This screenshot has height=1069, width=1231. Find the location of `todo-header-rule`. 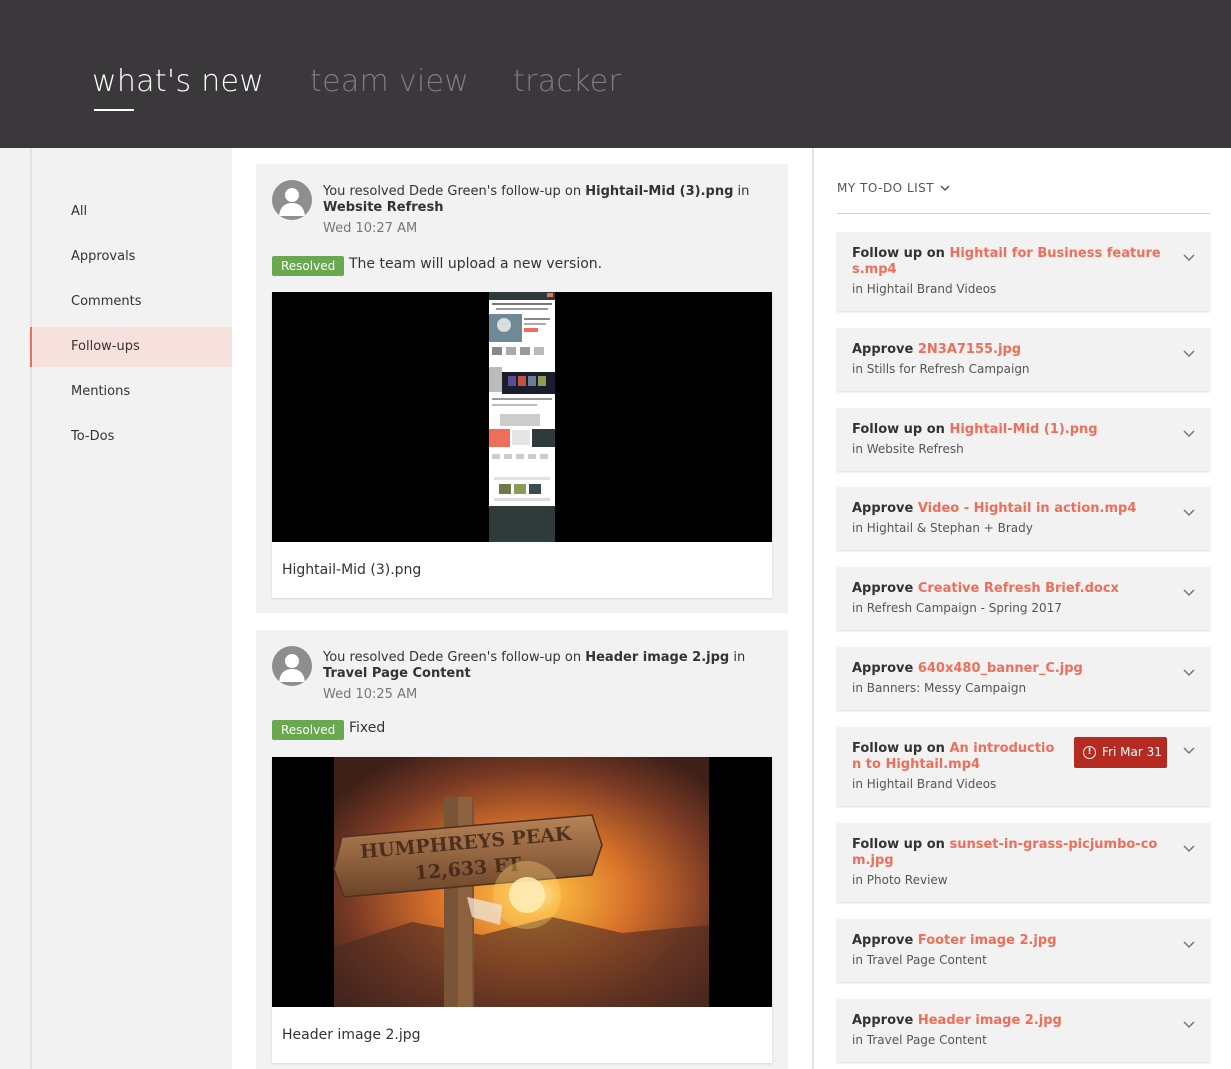

todo-header-rule is located at coordinates (1023, 213).